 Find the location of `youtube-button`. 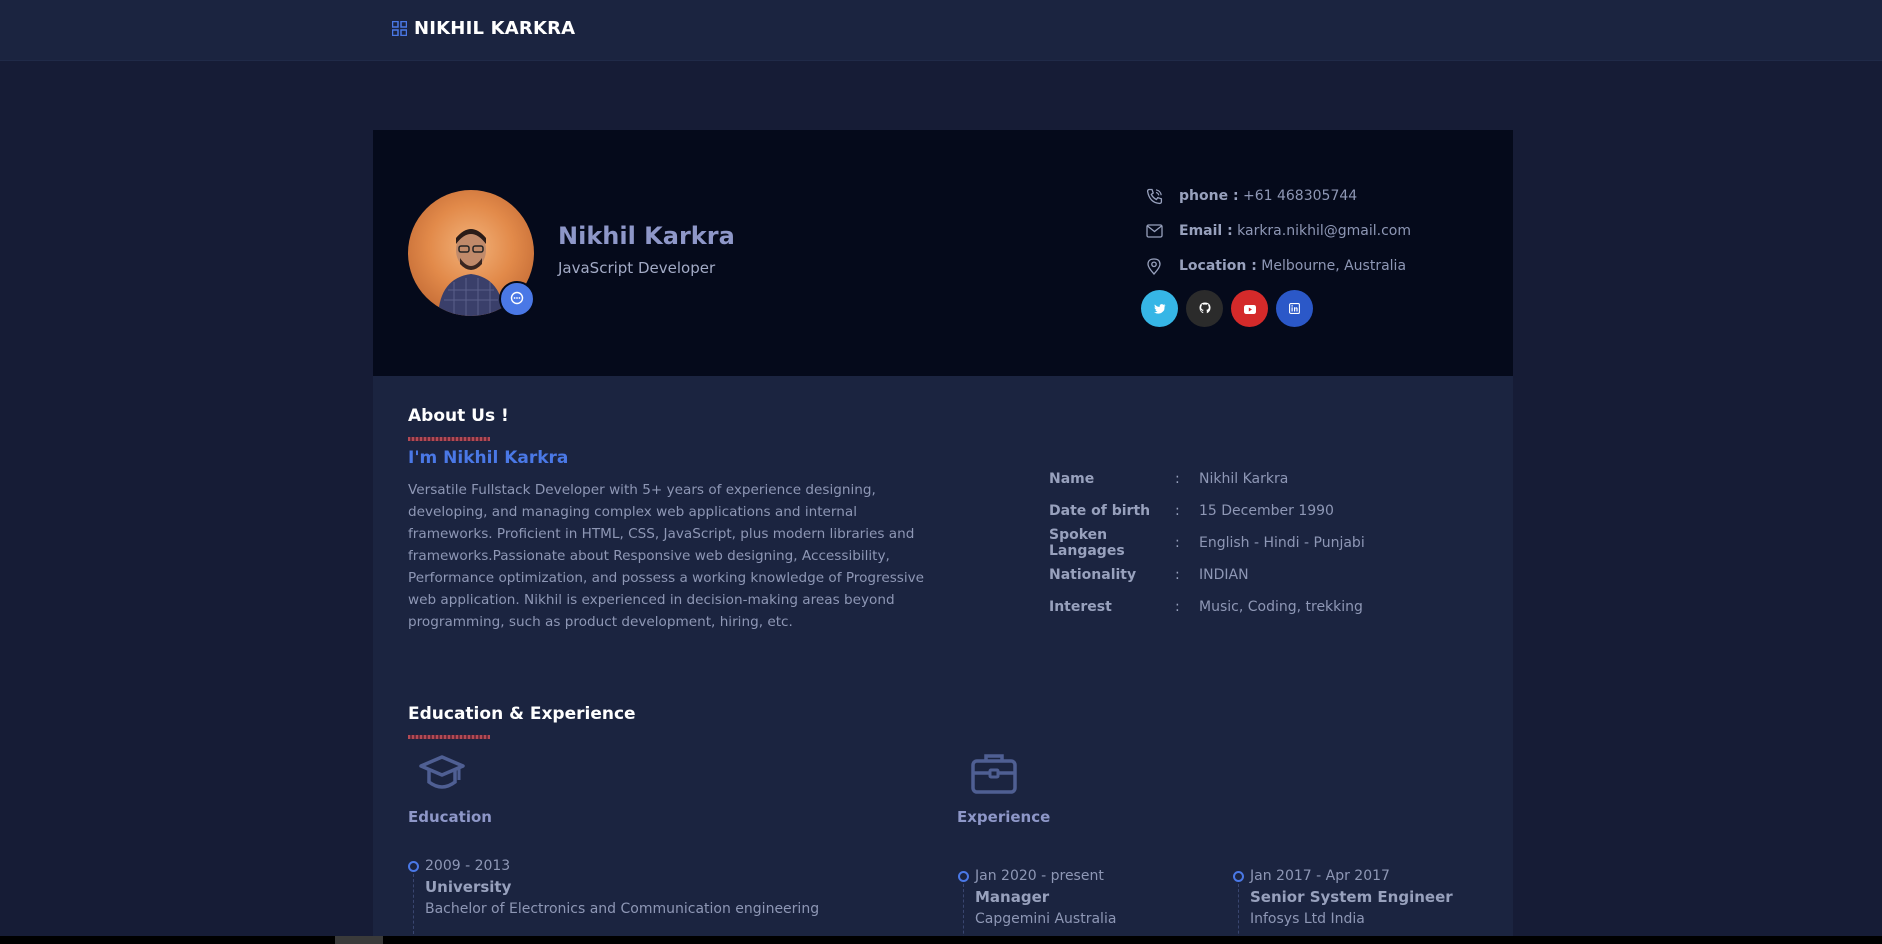

youtube-button is located at coordinates (1249, 308).